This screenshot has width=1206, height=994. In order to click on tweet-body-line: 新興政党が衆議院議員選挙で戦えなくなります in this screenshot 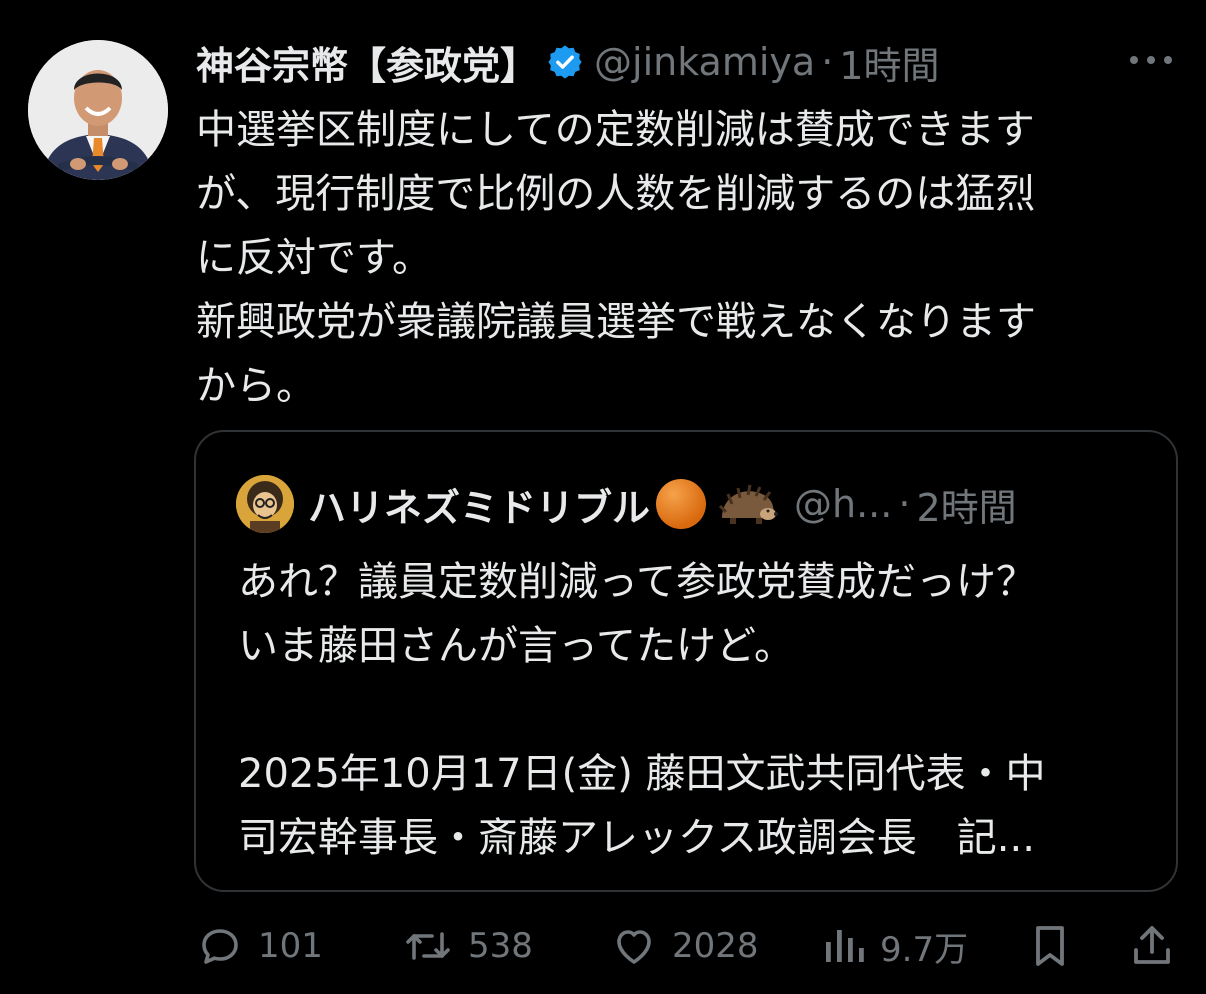, I will do `click(616, 322)`.